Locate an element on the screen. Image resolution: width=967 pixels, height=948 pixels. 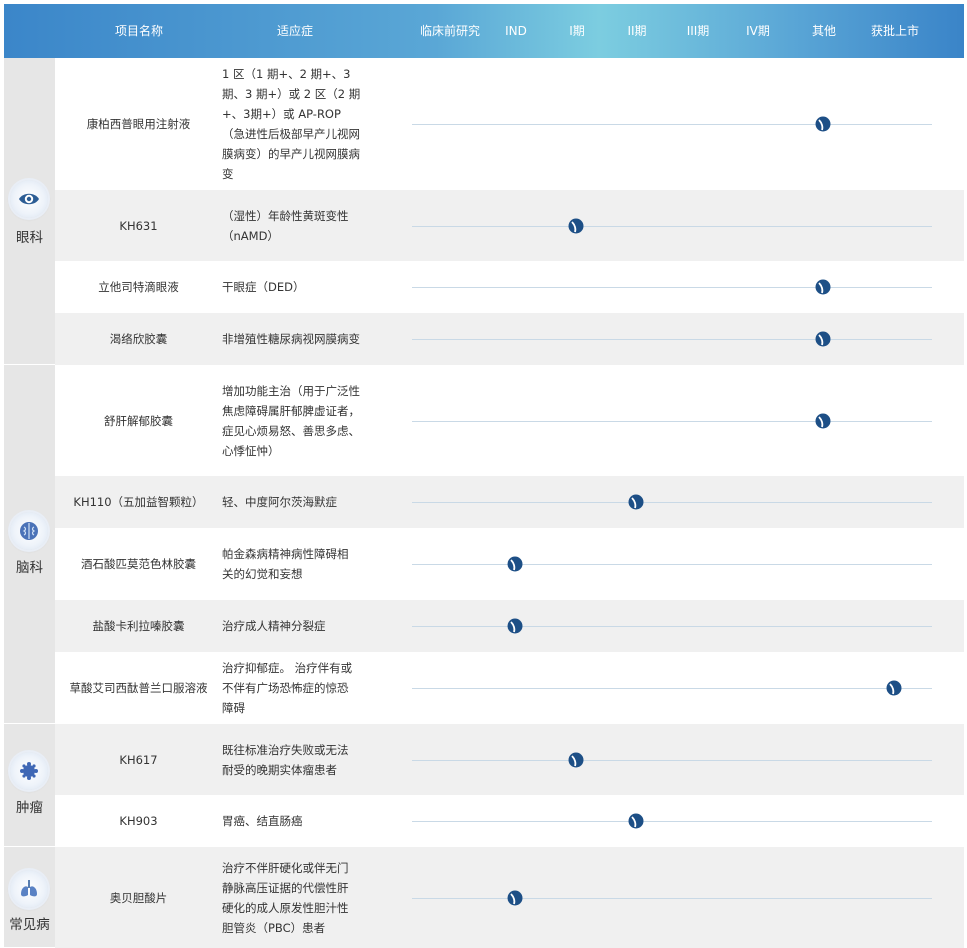
indication-text: 非增殖性糖尿病视网膜病变 is located at coordinates (291, 339).